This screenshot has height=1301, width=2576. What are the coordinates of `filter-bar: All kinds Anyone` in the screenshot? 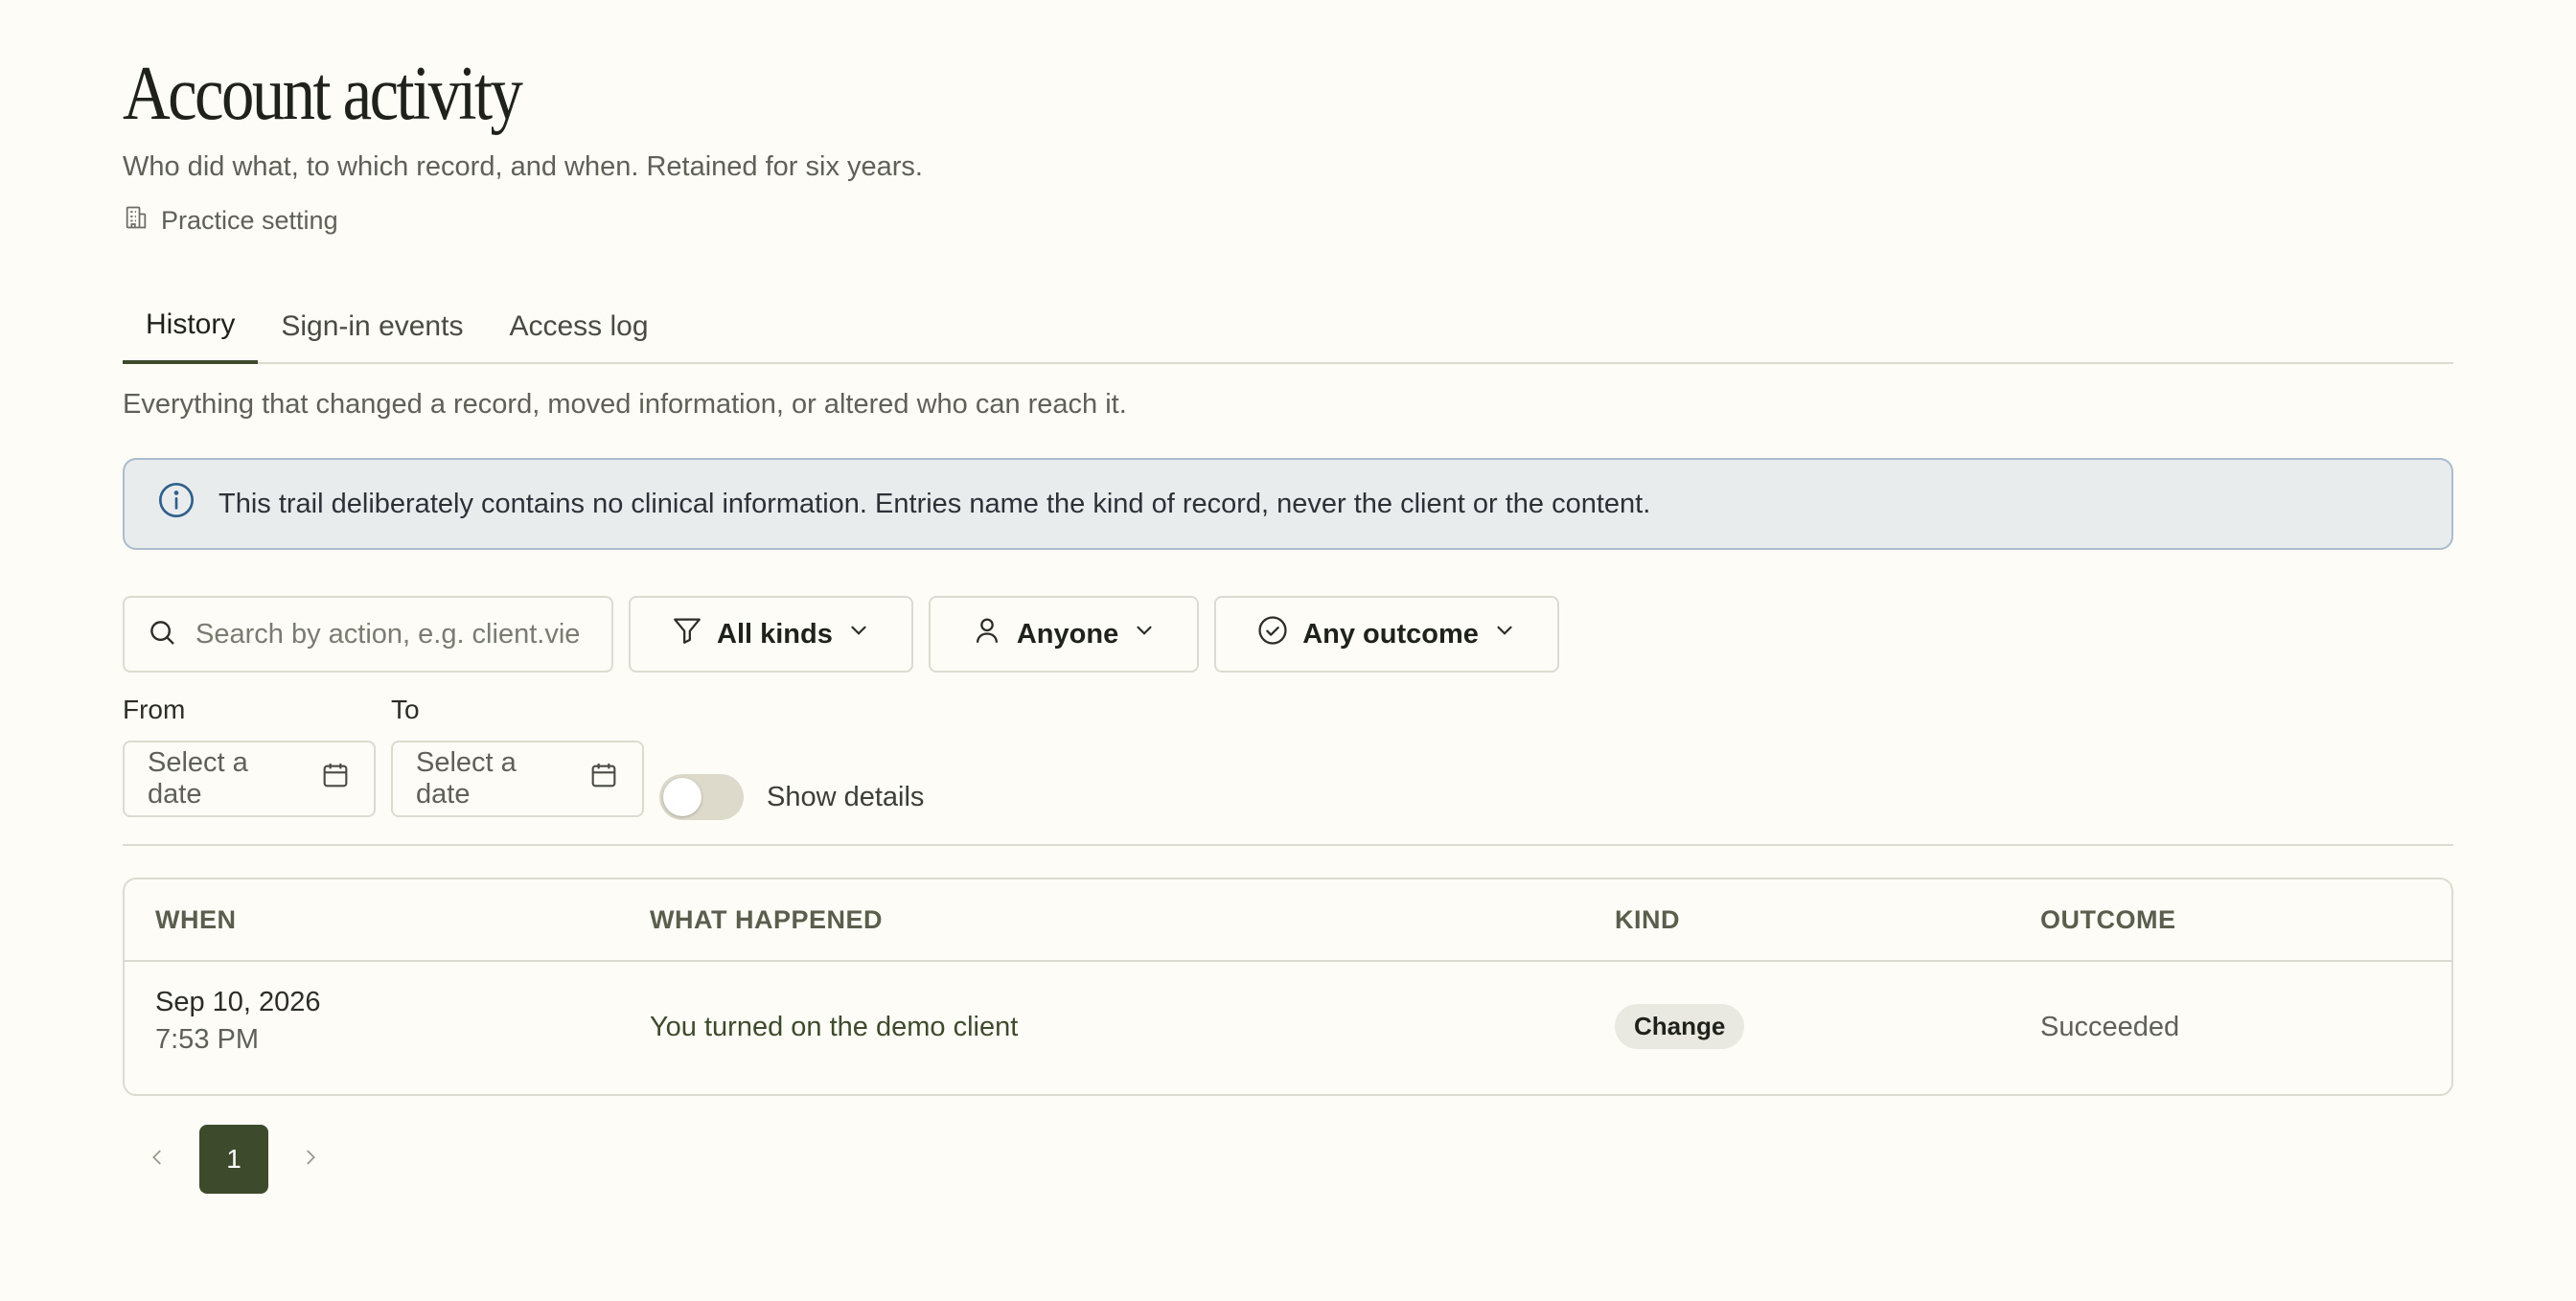 It's located at (841, 634).